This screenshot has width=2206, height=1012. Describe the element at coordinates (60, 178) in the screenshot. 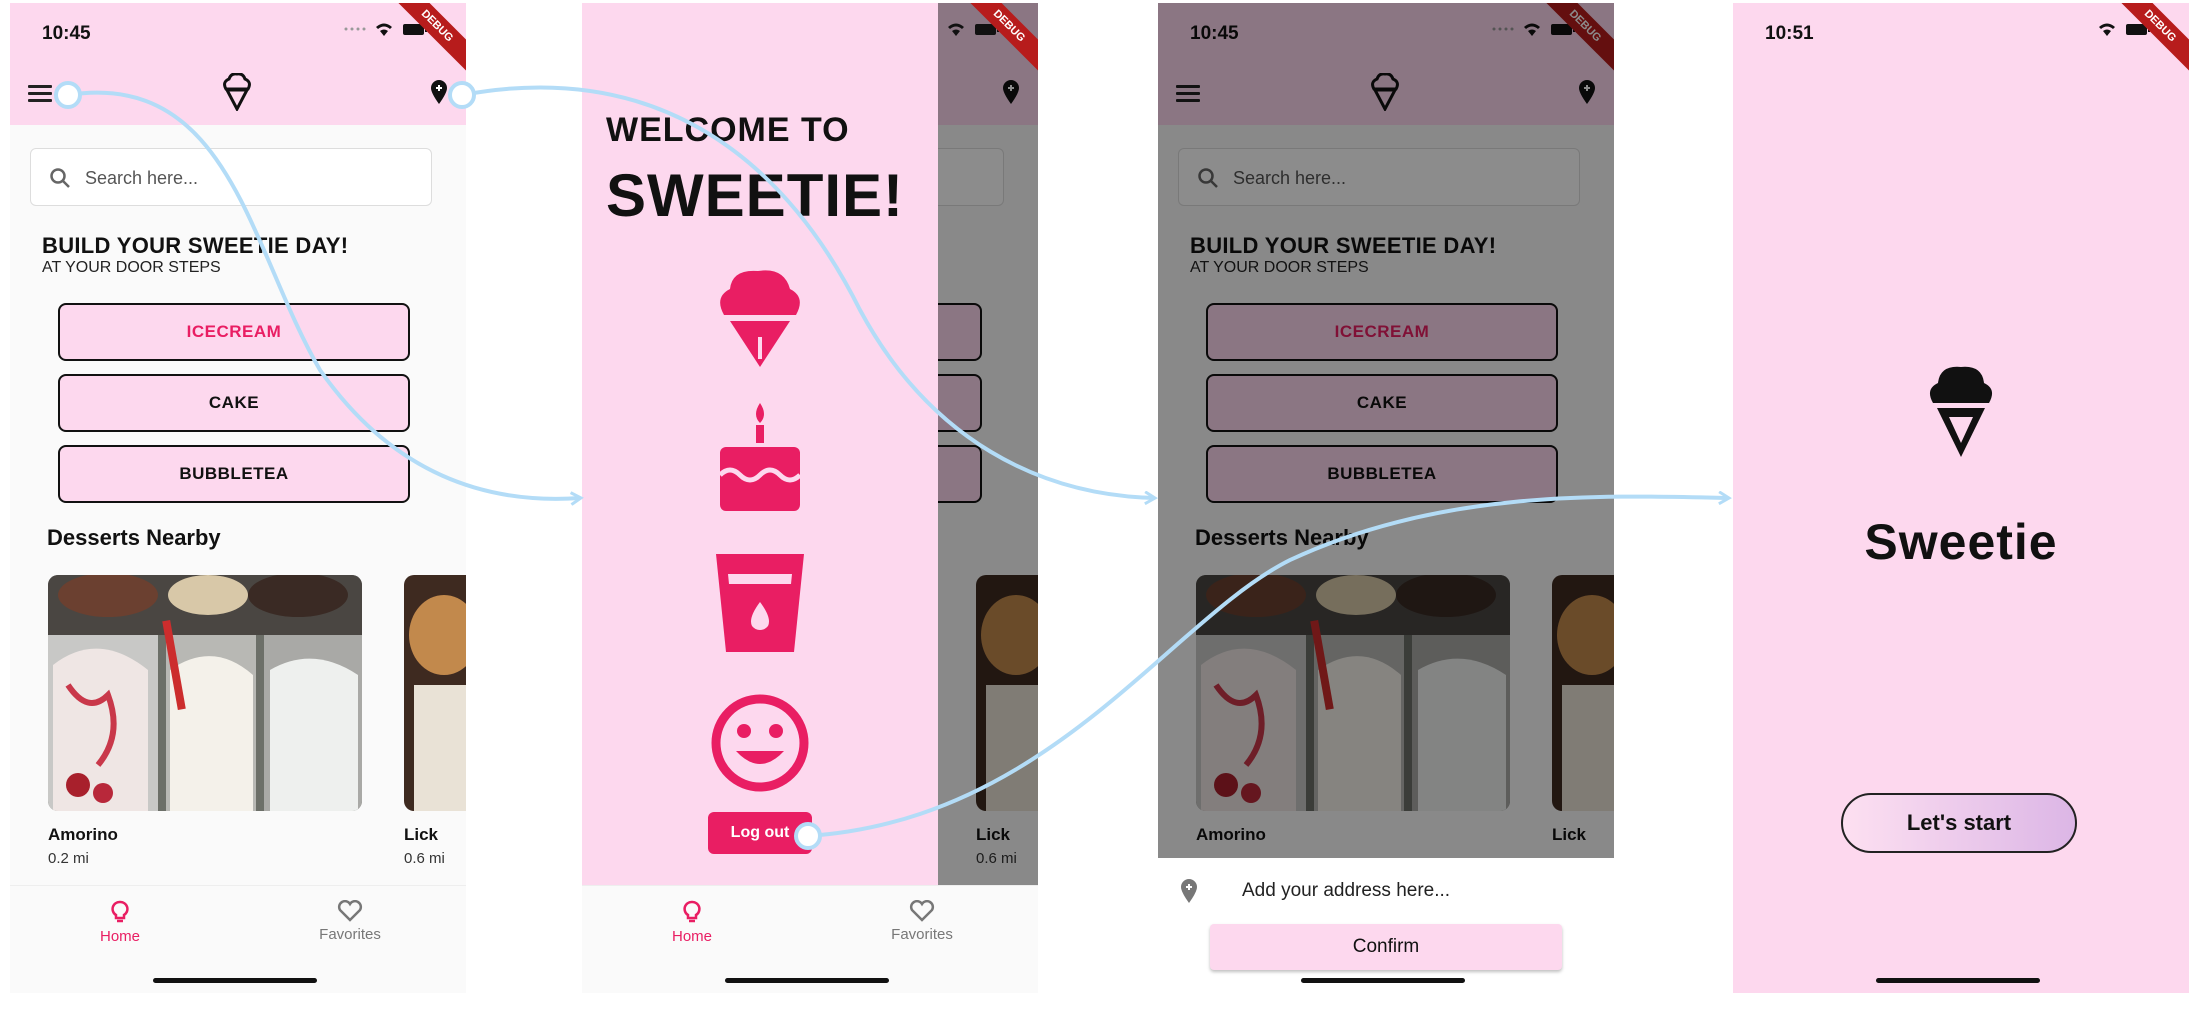

I see `search-icon` at that location.